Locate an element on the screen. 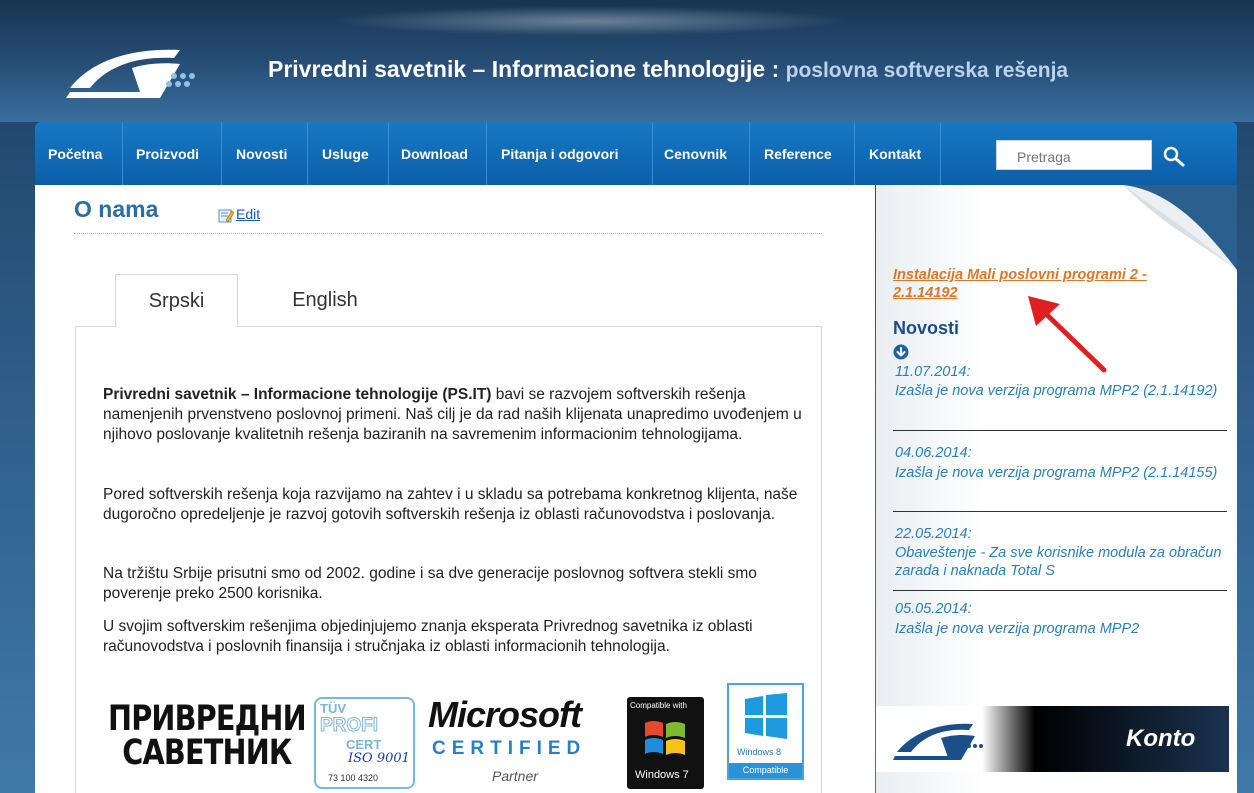  news-date: 11.07.2014: is located at coordinates (933, 371).